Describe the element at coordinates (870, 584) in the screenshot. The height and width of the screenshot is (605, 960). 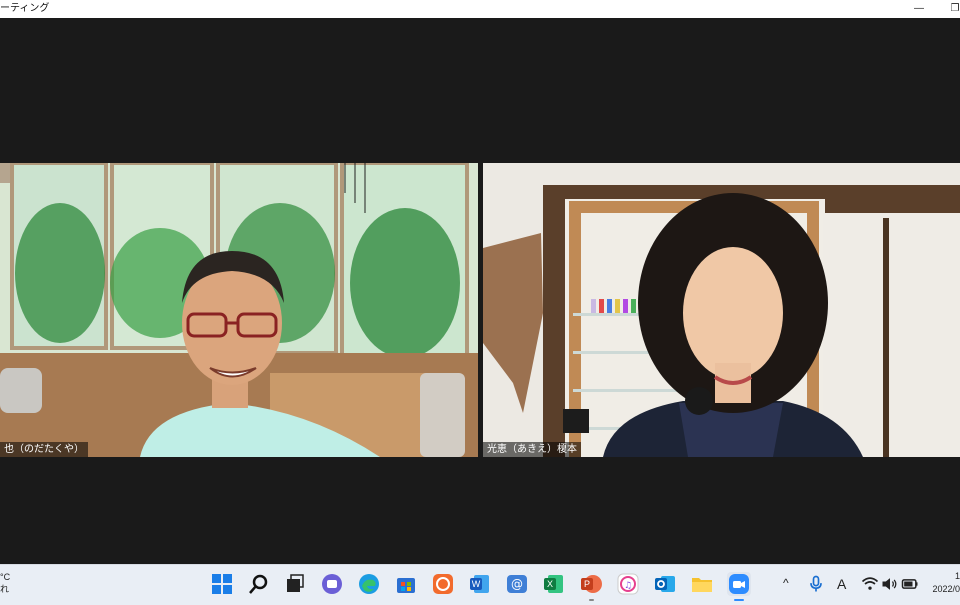
I see `wifi-icon` at that location.